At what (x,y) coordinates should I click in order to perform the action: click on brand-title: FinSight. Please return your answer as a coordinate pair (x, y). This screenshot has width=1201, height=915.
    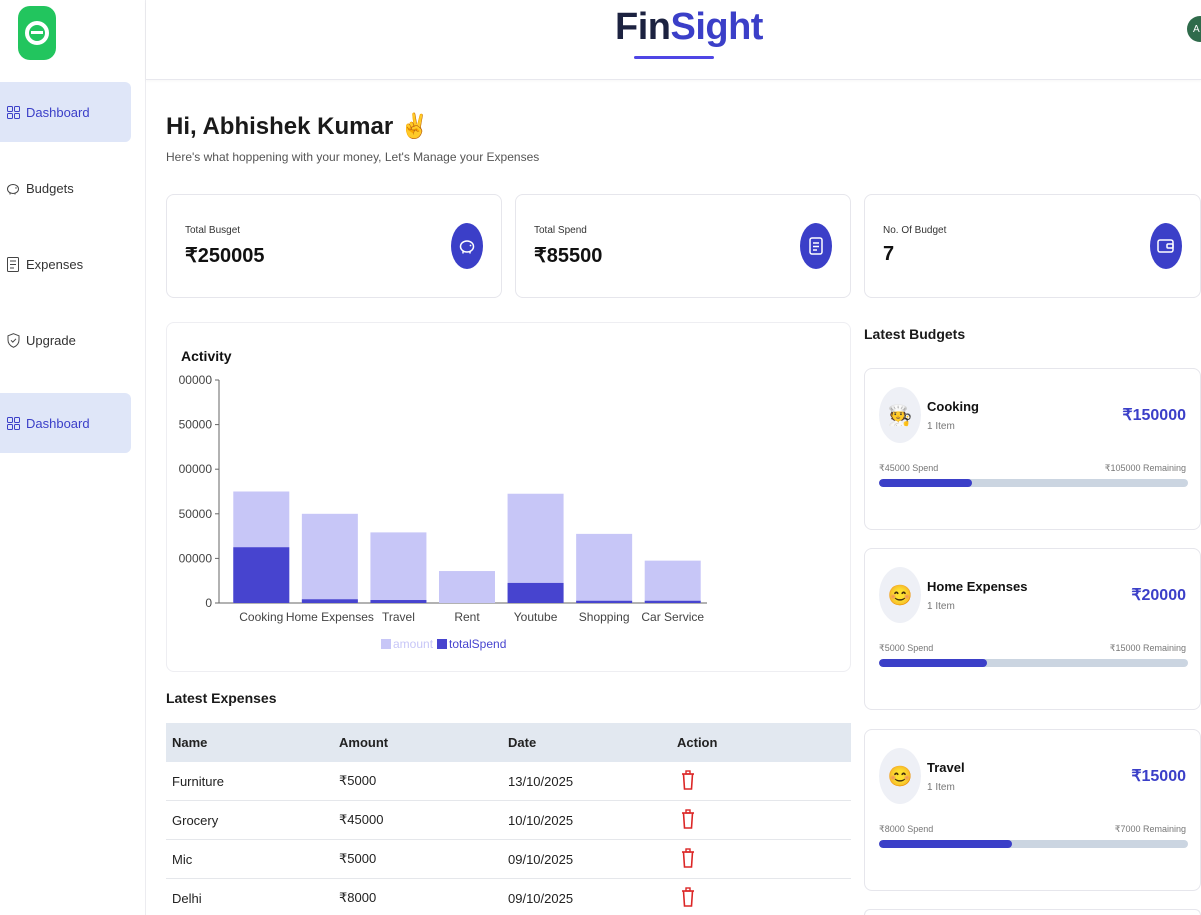
    Looking at the image, I should click on (689, 27).